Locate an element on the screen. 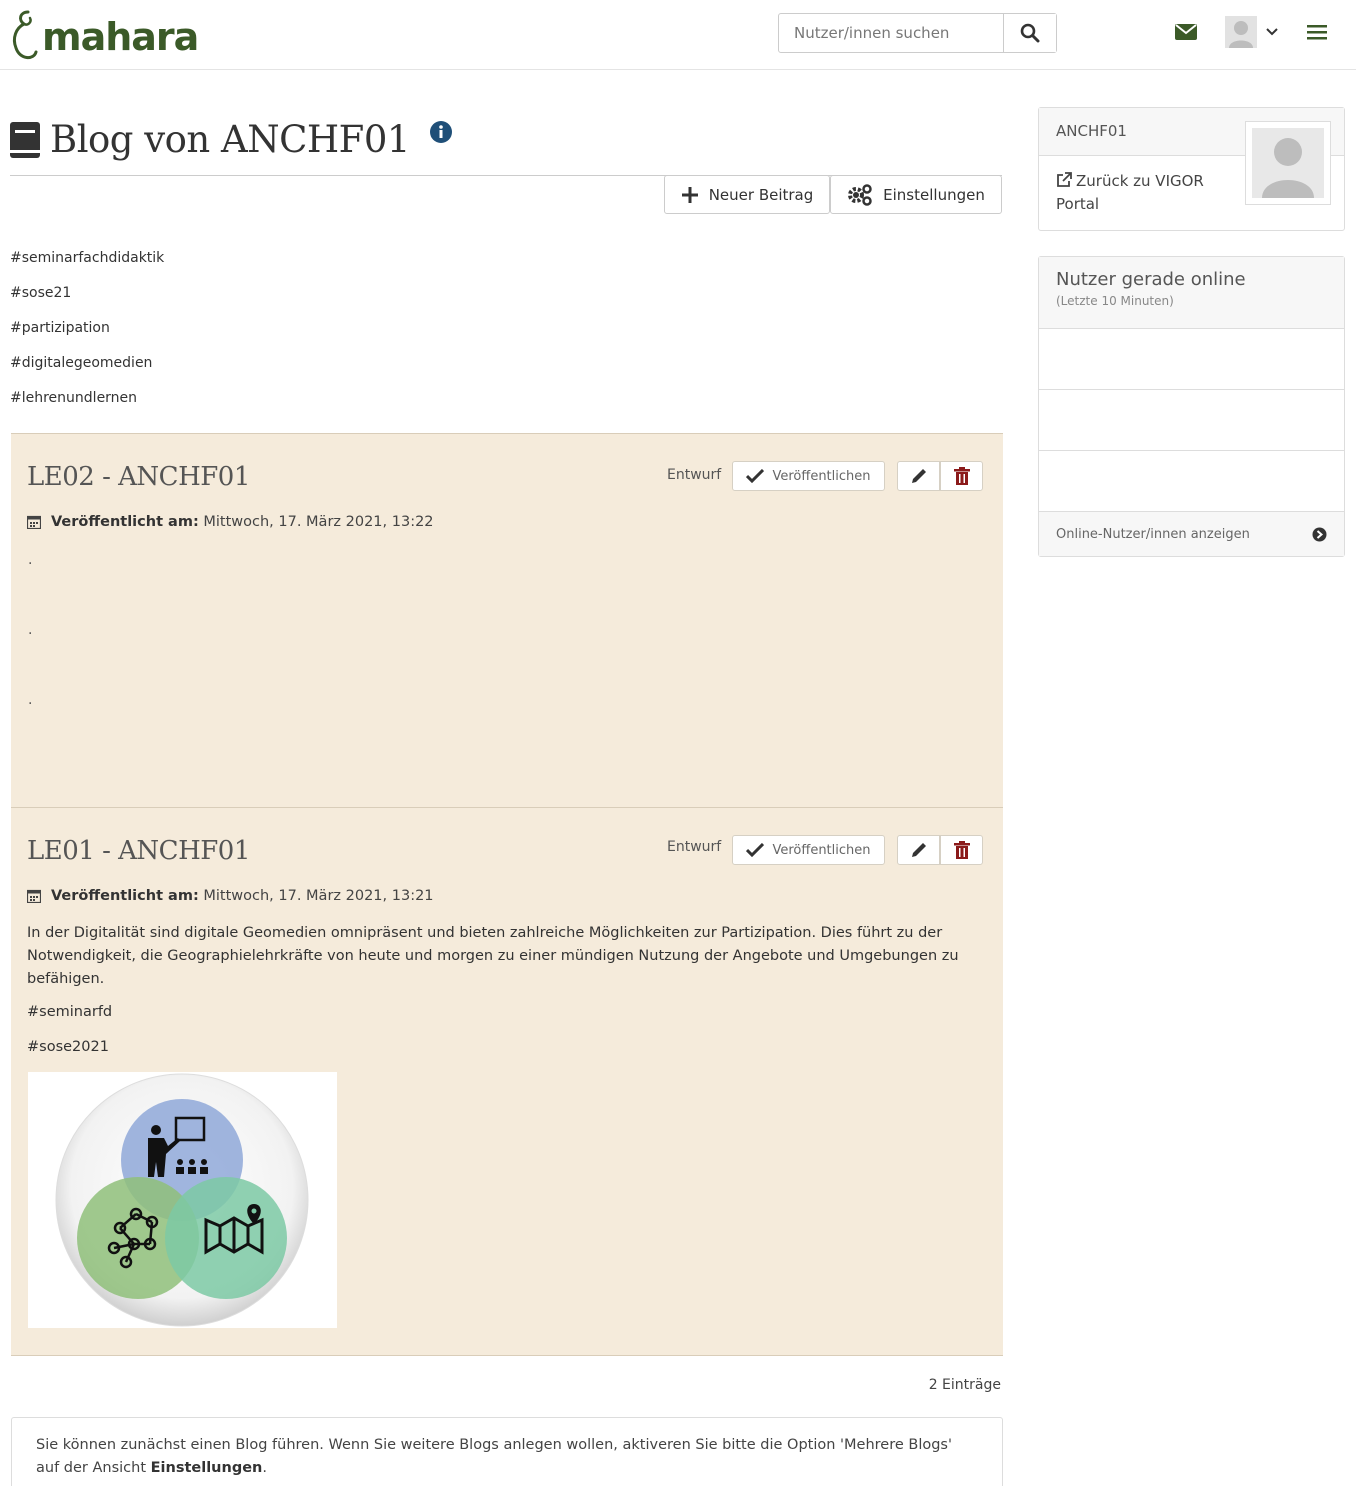  user-search is located at coordinates (917, 33).